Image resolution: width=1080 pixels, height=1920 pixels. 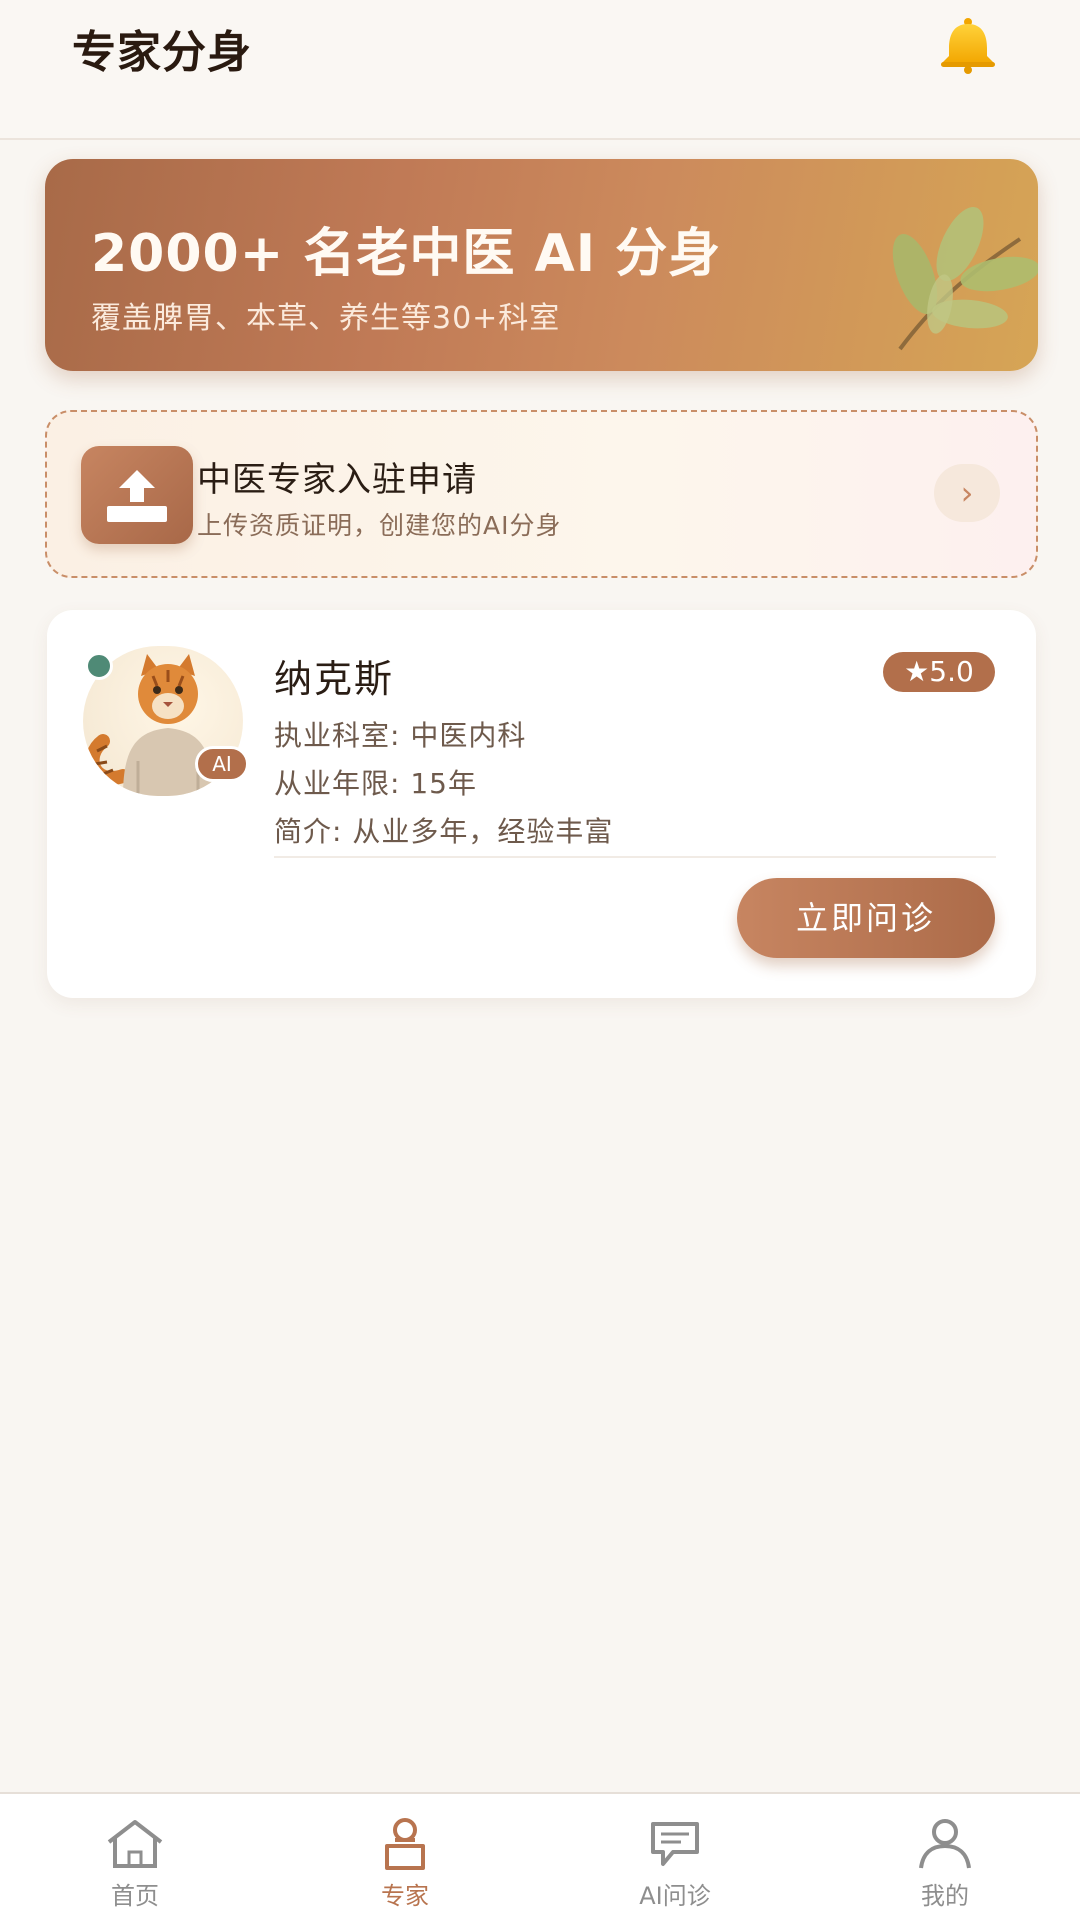 What do you see at coordinates (326, 318) in the screenshot?
I see `banner-subtitle: 覆盖脾胃、本草、养生等30+科室` at bounding box center [326, 318].